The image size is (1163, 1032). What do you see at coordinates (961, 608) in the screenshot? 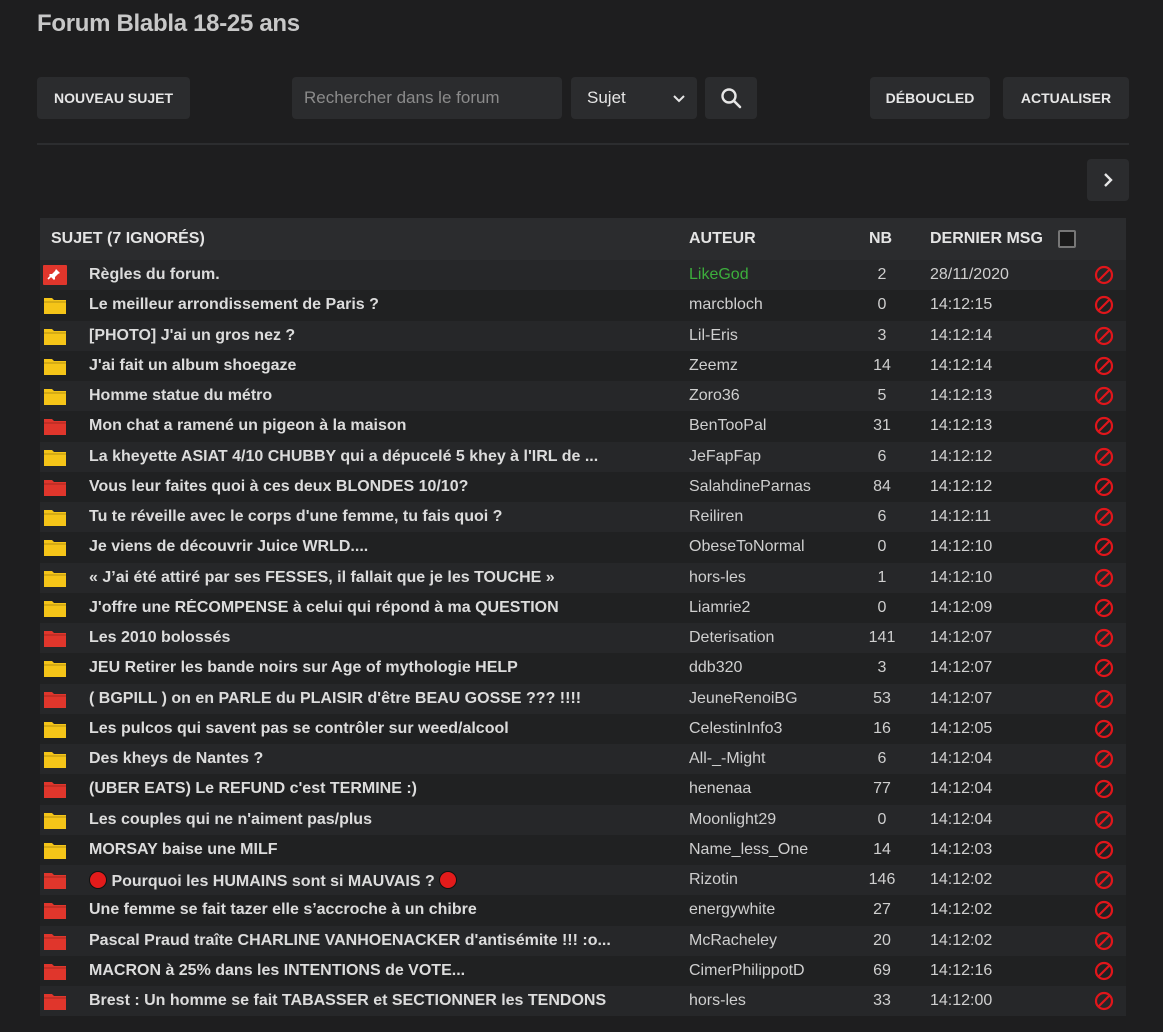
I see `topic-last-message: 14:12:09` at bounding box center [961, 608].